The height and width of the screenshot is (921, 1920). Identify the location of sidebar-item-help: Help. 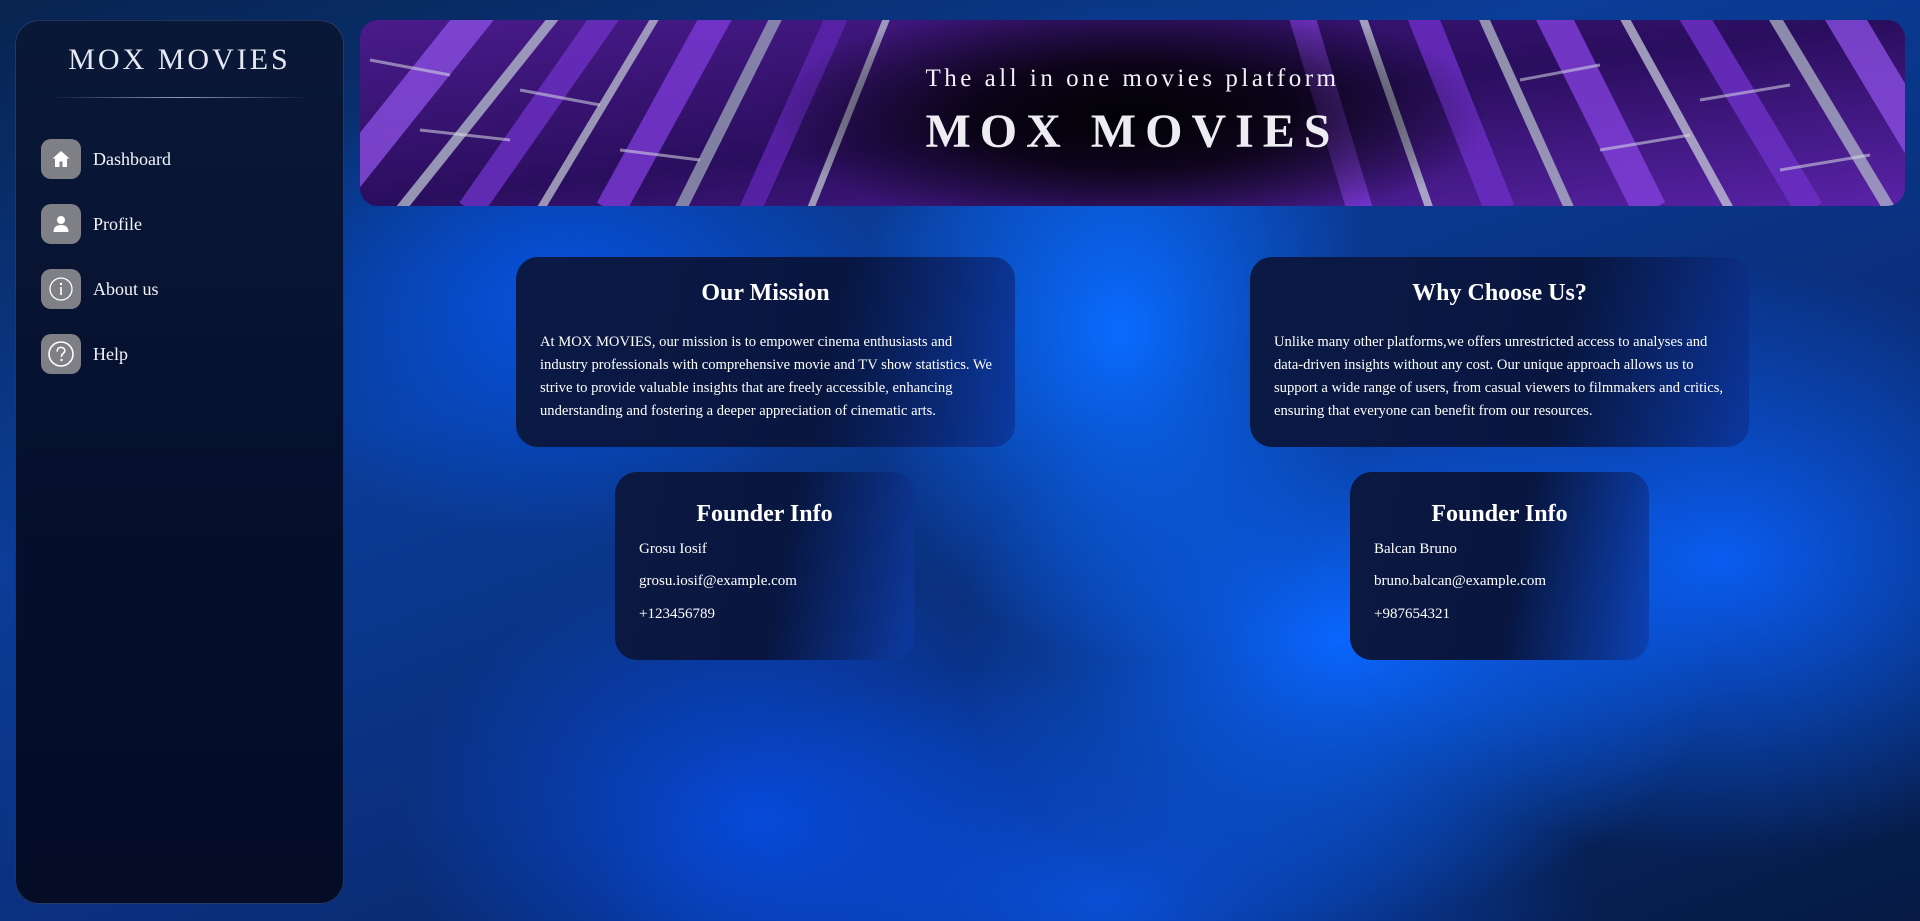
(106, 354).